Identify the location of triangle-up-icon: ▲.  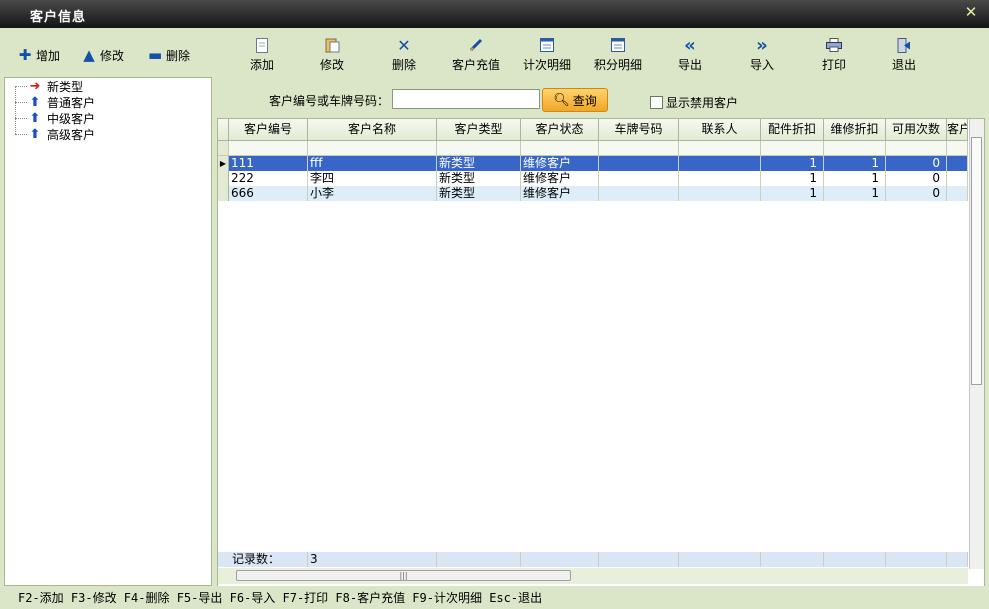
(89, 55).